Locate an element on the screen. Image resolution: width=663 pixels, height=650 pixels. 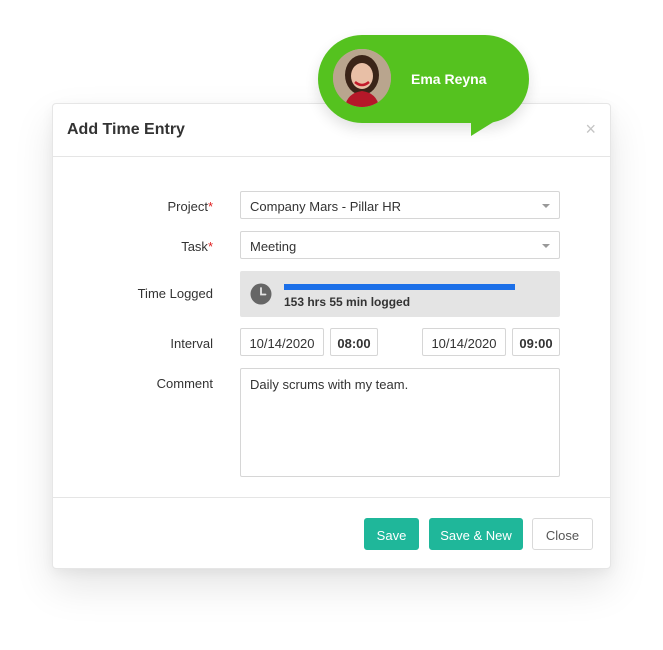
footer-divider is located at coordinates (331, 497).